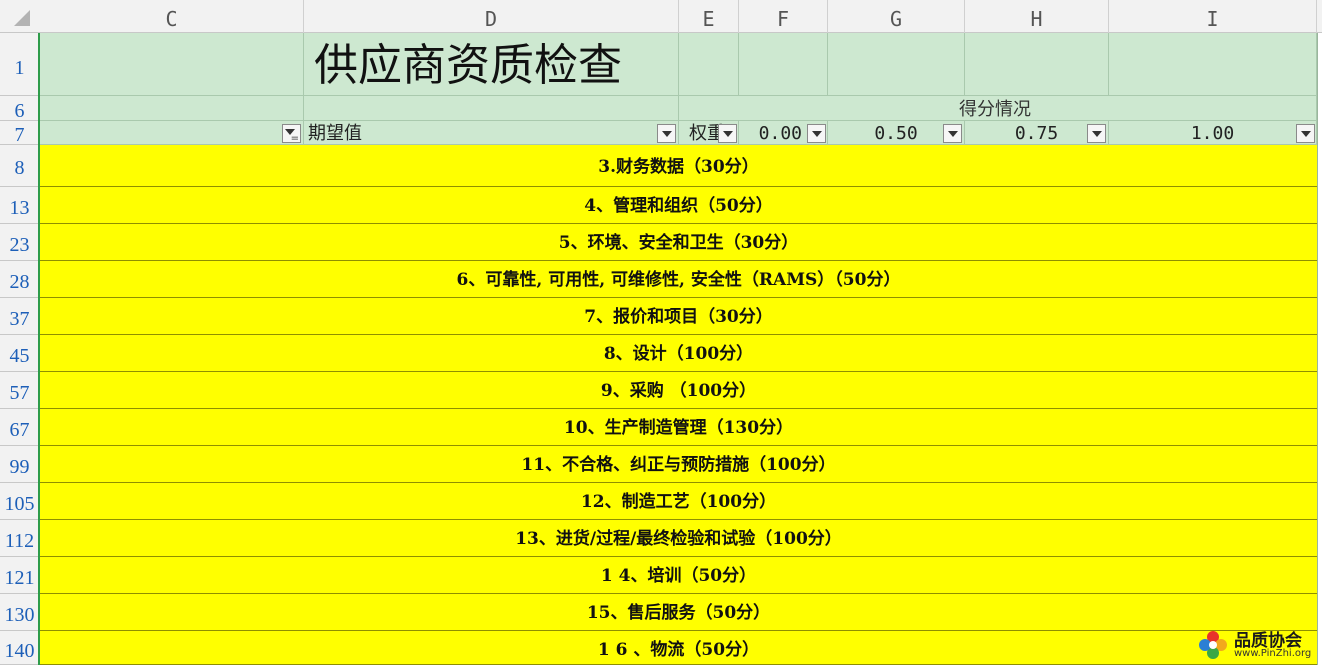  What do you see at coordinates (19, 427) in the screenshot?
I see `row-header-67: 67` at bounding box center [19, 427].